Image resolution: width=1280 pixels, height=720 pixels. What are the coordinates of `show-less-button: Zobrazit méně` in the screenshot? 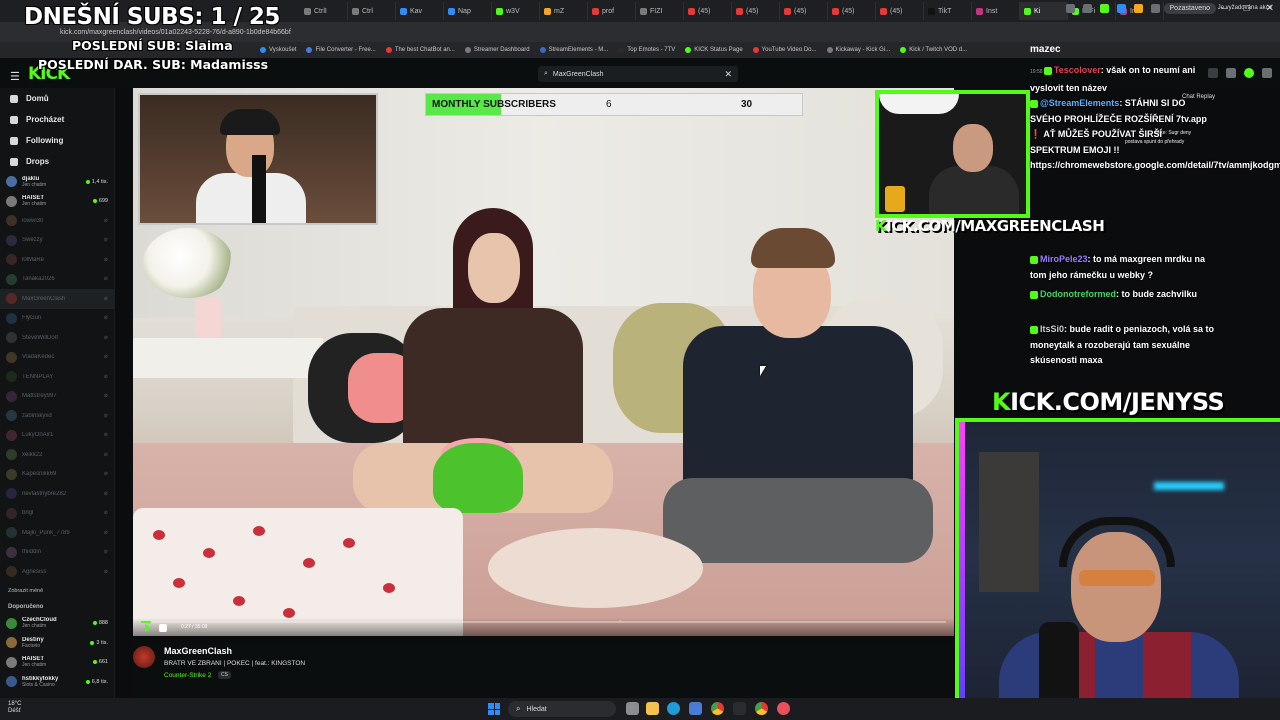 It's located at (57, 591).